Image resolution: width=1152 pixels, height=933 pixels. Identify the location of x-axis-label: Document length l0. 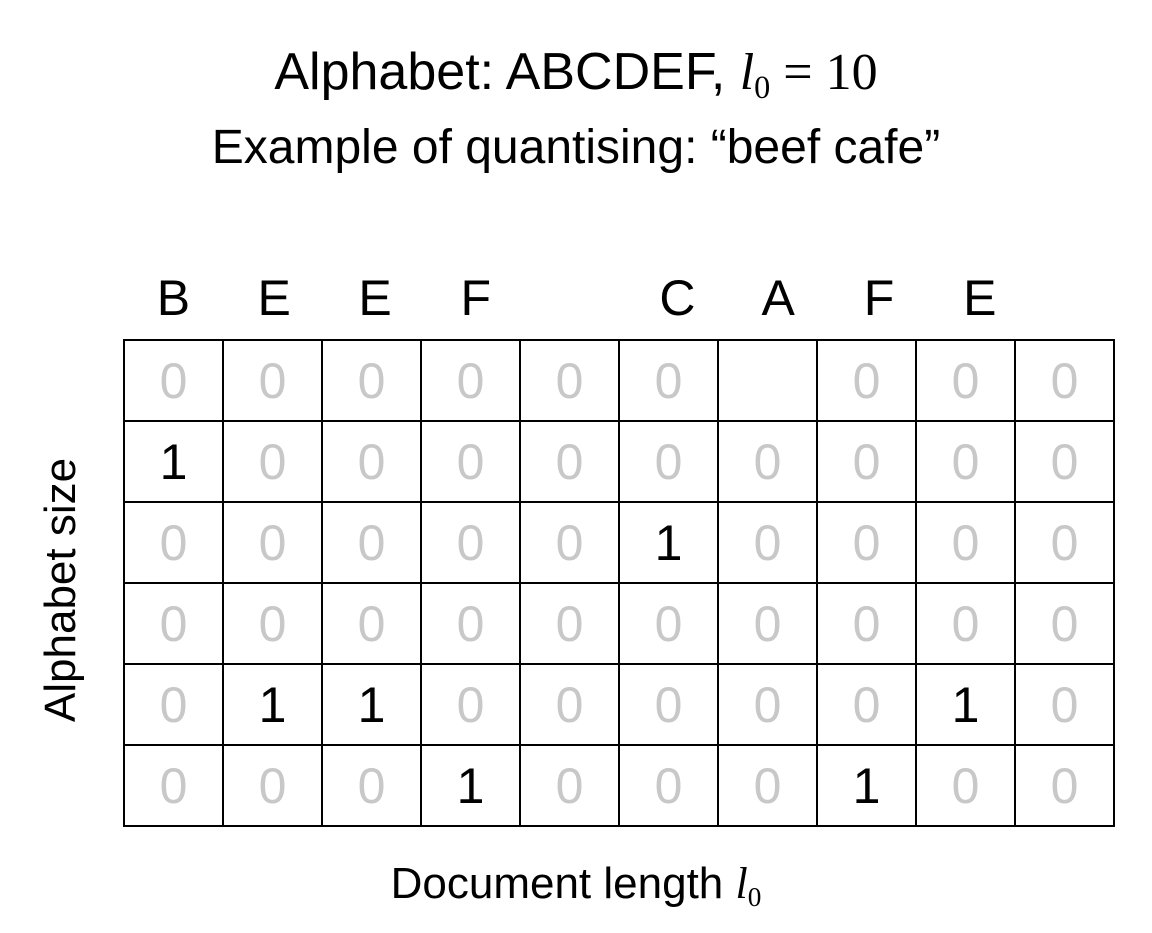
(576, 886).